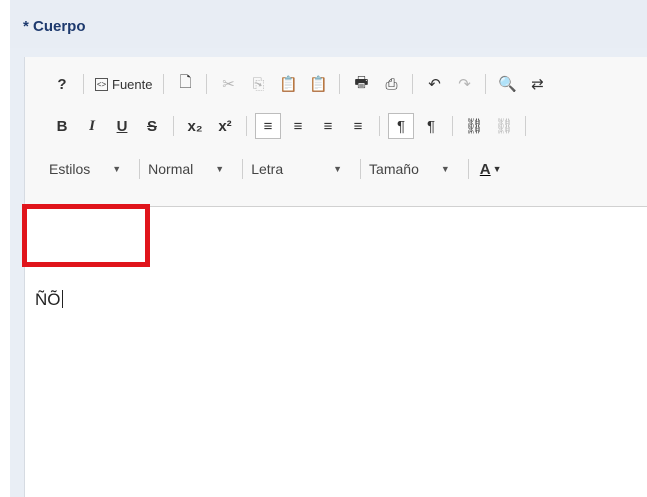  What do you see at coordinates (298, 126) in the screenshot?
I see `align-center-button: ≡` at bounding box center [298, 126].